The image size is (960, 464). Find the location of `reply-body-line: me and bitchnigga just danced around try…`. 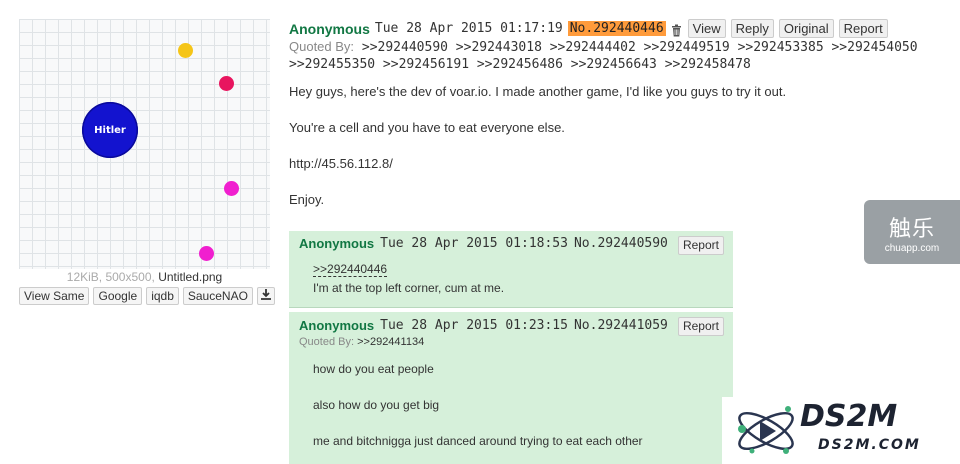

reply-body-line: me and bitchnigga just danced around try… is located at coordinates (478, 441).